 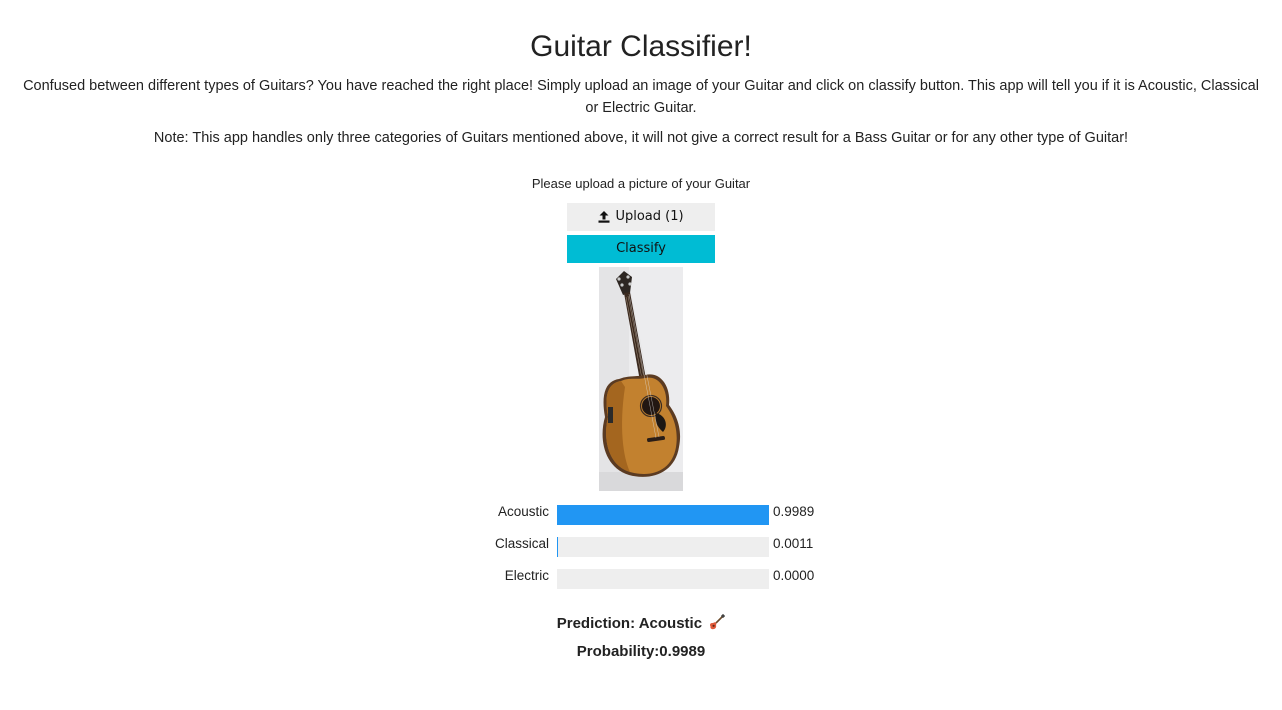 I want to click on classify-button-label: Classify, so click(x=641, y=248).